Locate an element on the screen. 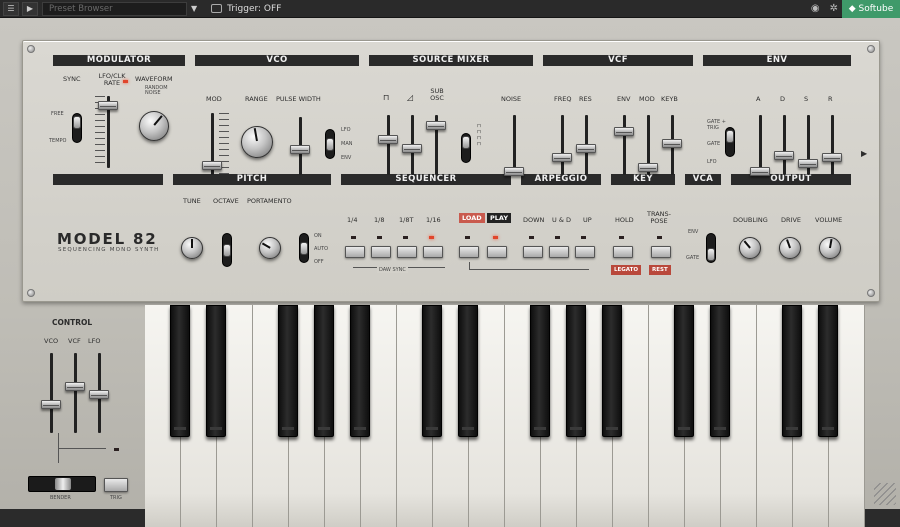 The image size is (900, 527). preset-browser-field: Preset Browser is located at coordinates (114, 8).